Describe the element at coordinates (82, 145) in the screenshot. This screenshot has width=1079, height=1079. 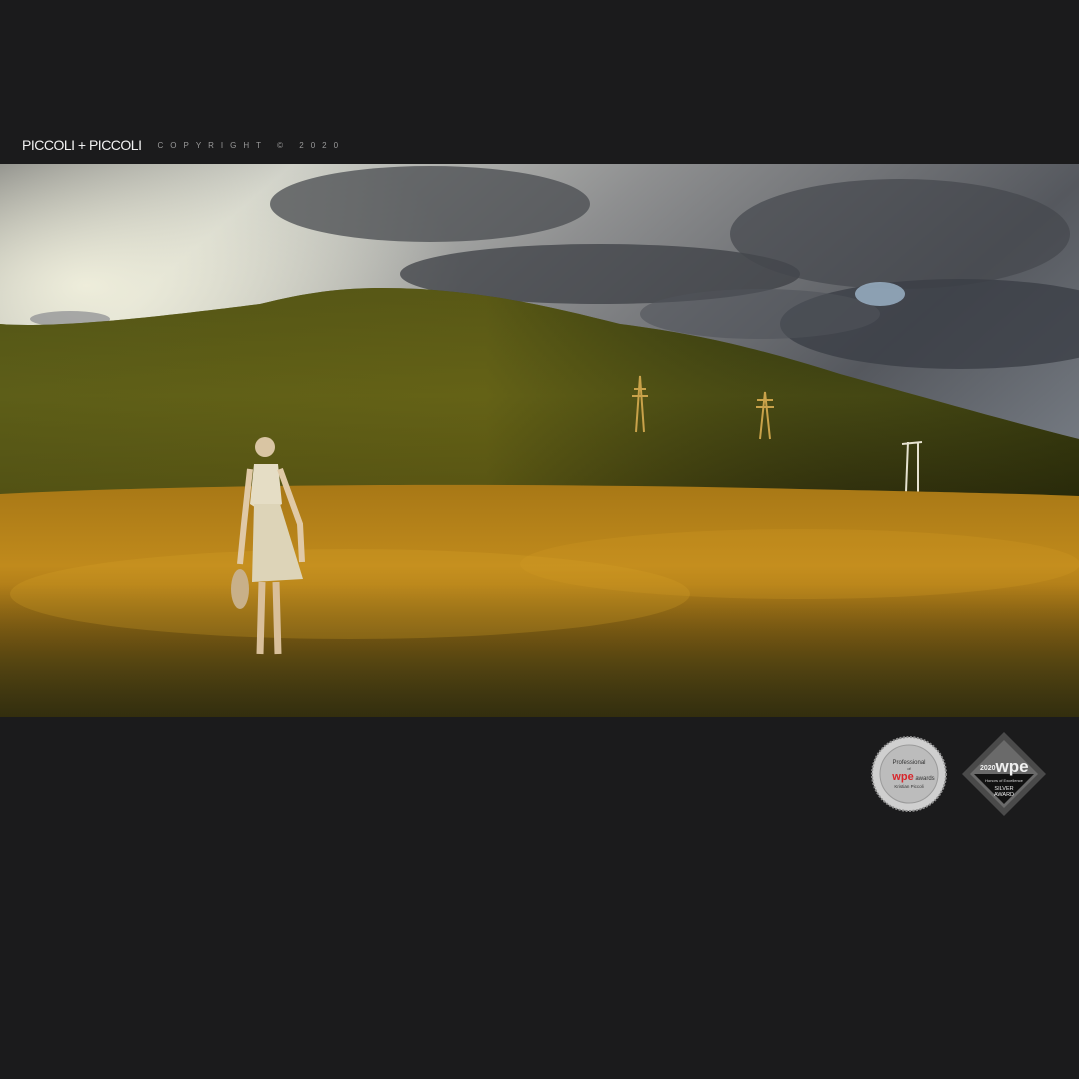
I see `brand-name: PICCOLI + PICCOLI` at that location.